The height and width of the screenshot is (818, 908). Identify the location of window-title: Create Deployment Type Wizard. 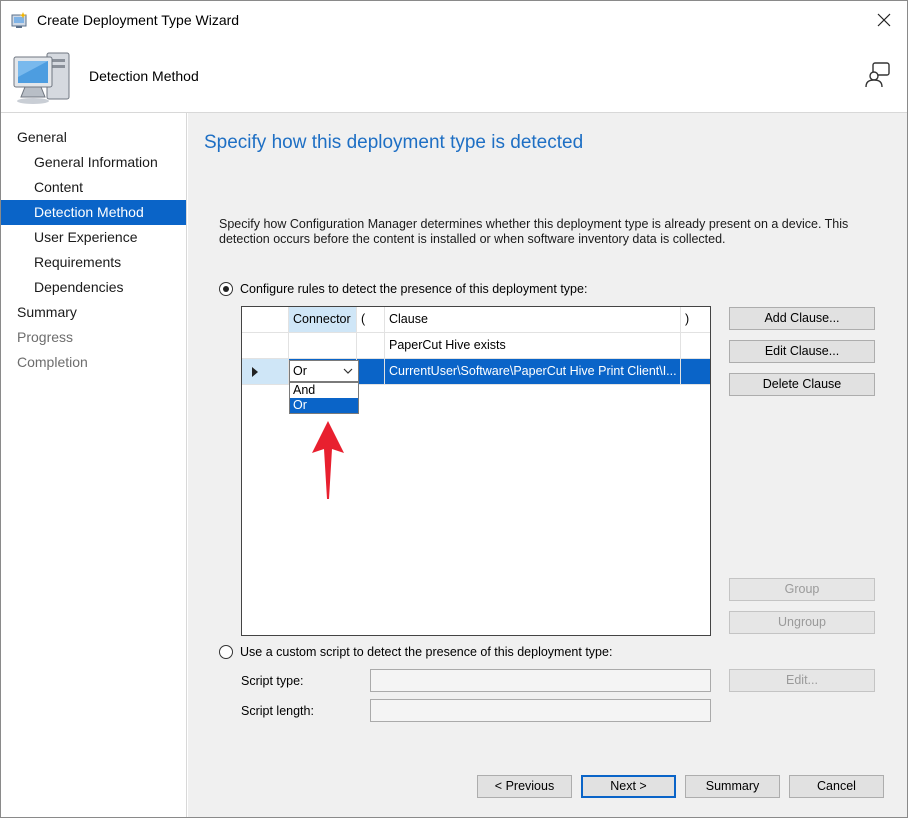
(138, 20).